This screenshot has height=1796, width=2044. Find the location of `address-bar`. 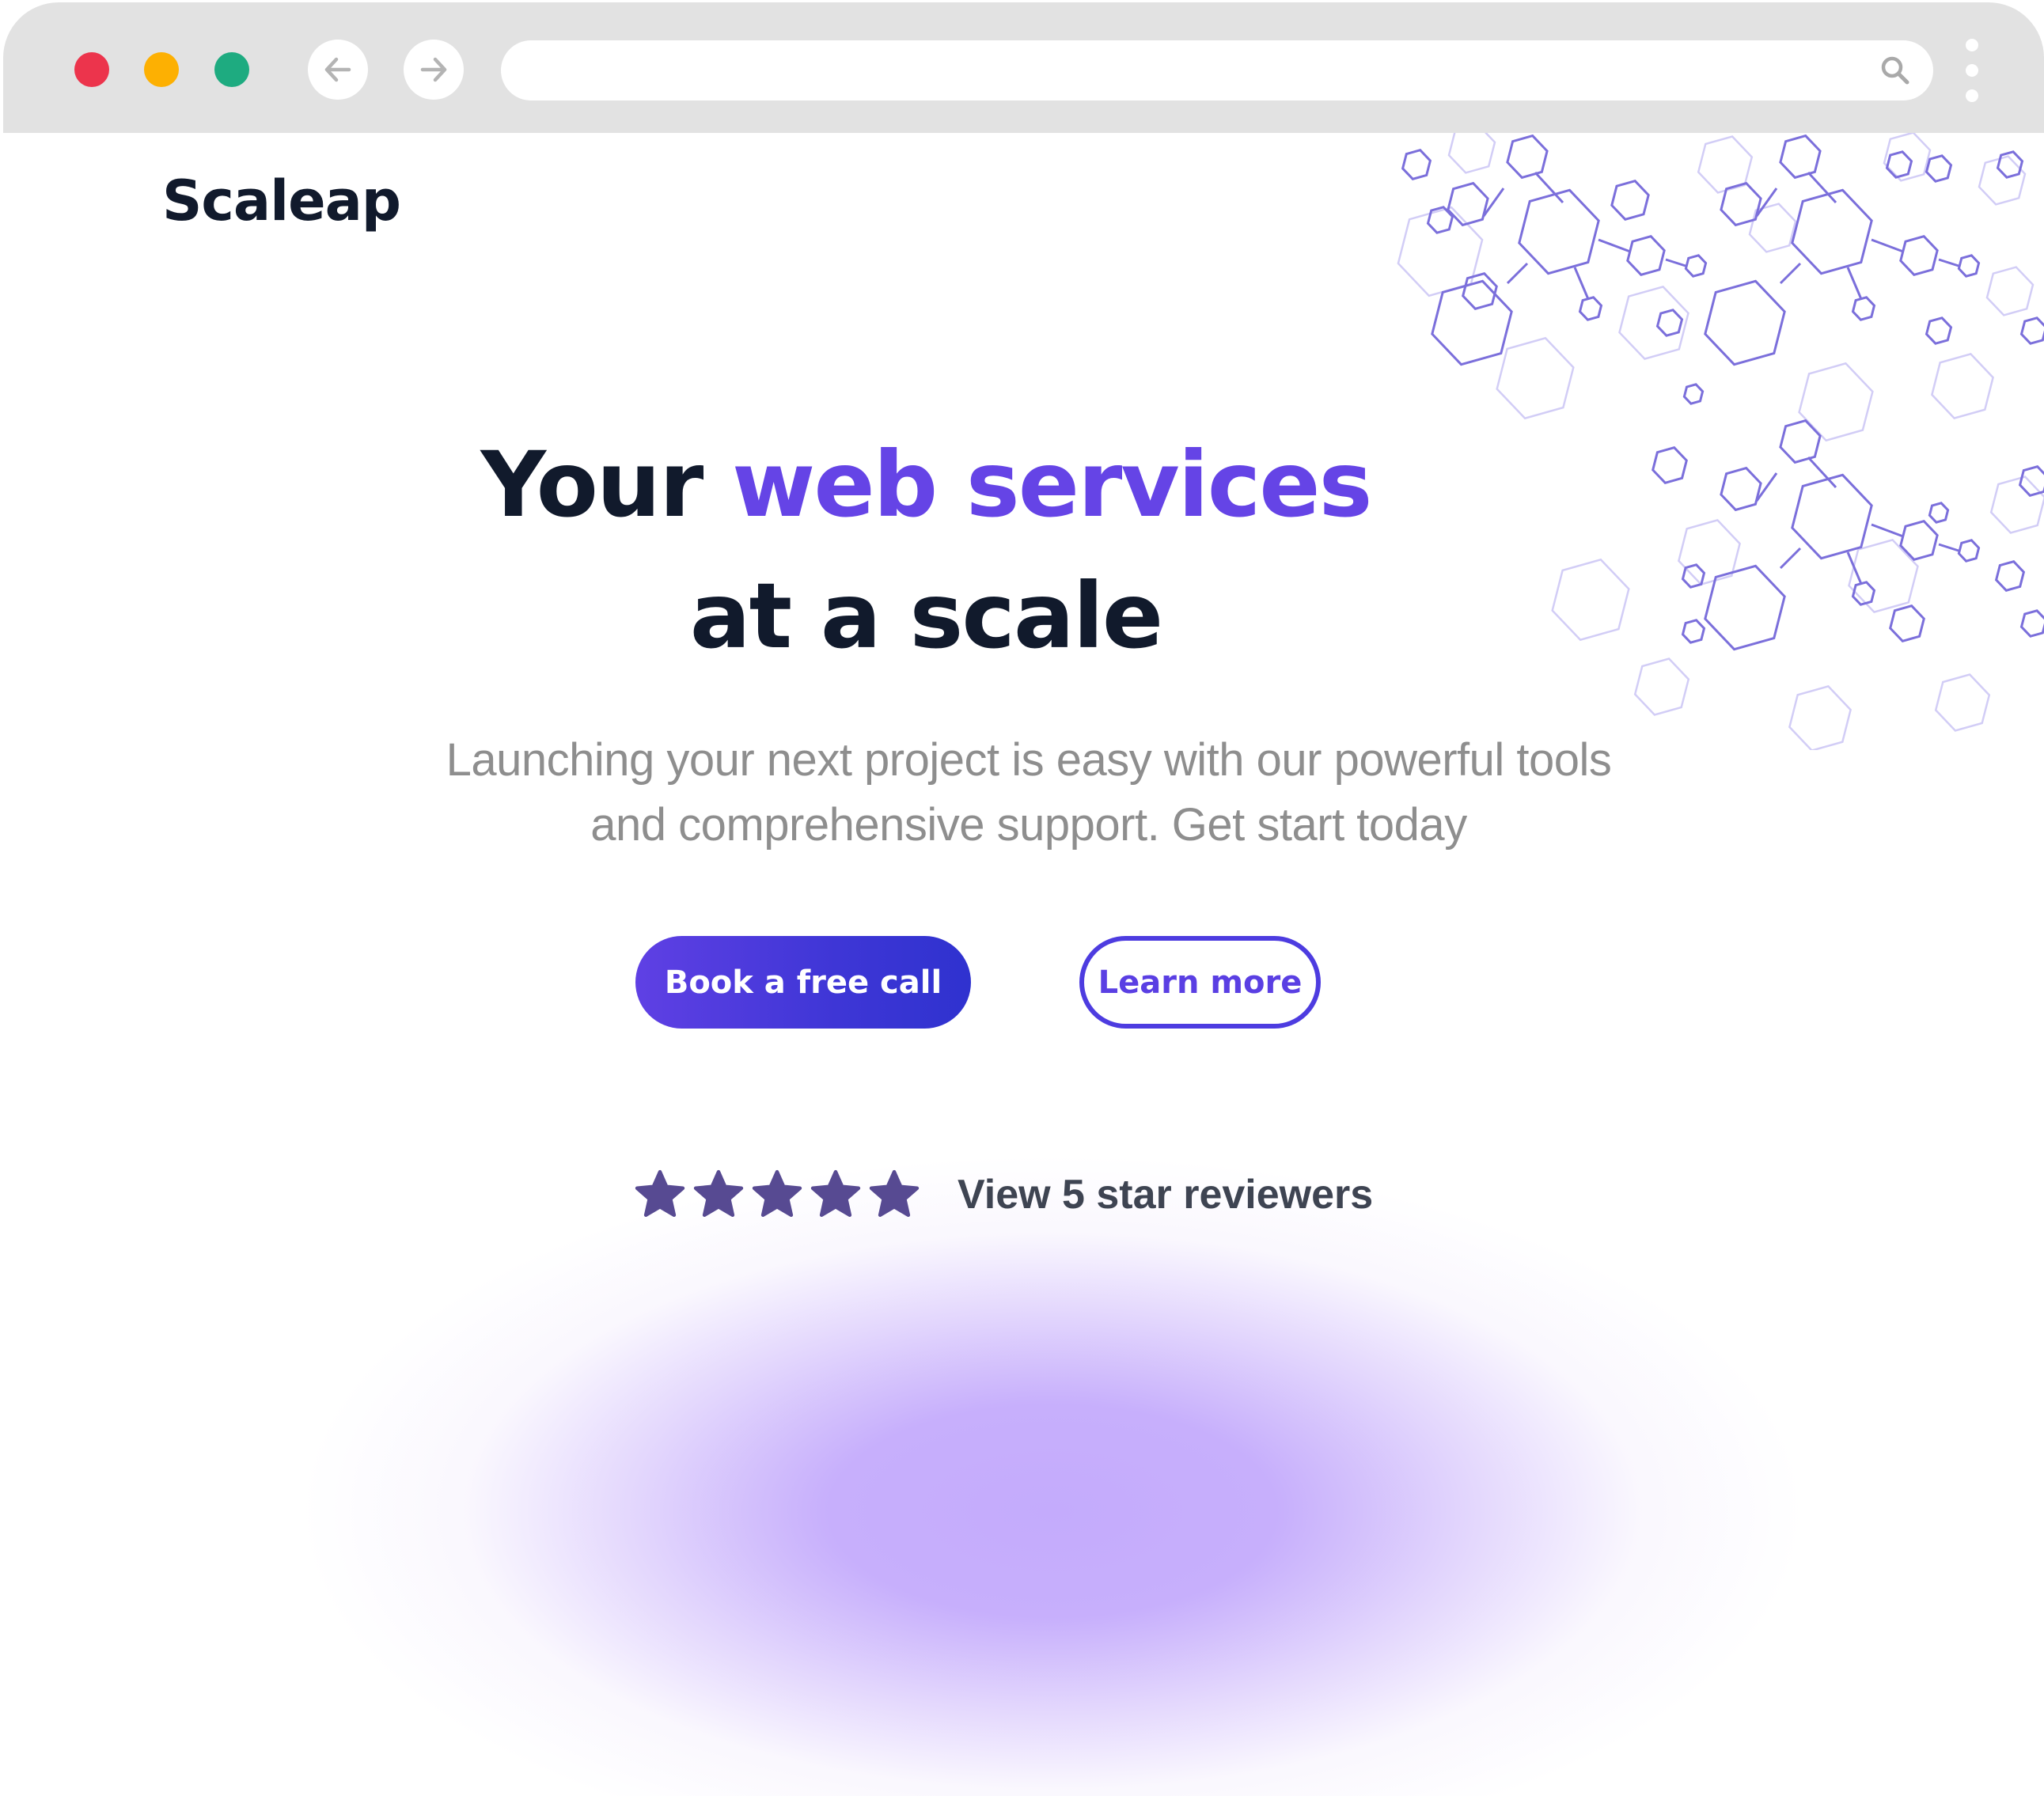

address-bar is located at coordinates (1217, 70).